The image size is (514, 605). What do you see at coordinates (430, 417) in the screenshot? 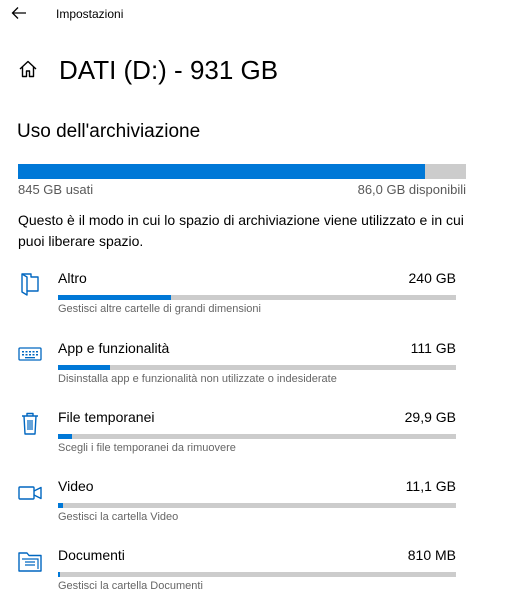
I see `category-size: 29,9 GB` at bounding box center [430, 417].